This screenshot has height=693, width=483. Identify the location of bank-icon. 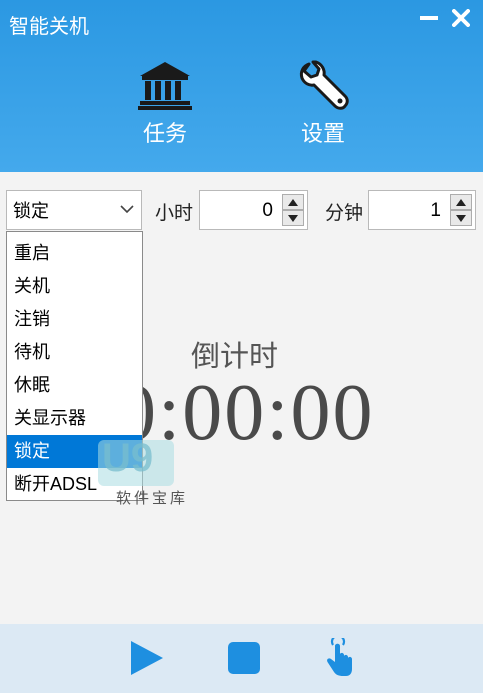
(165, 86).